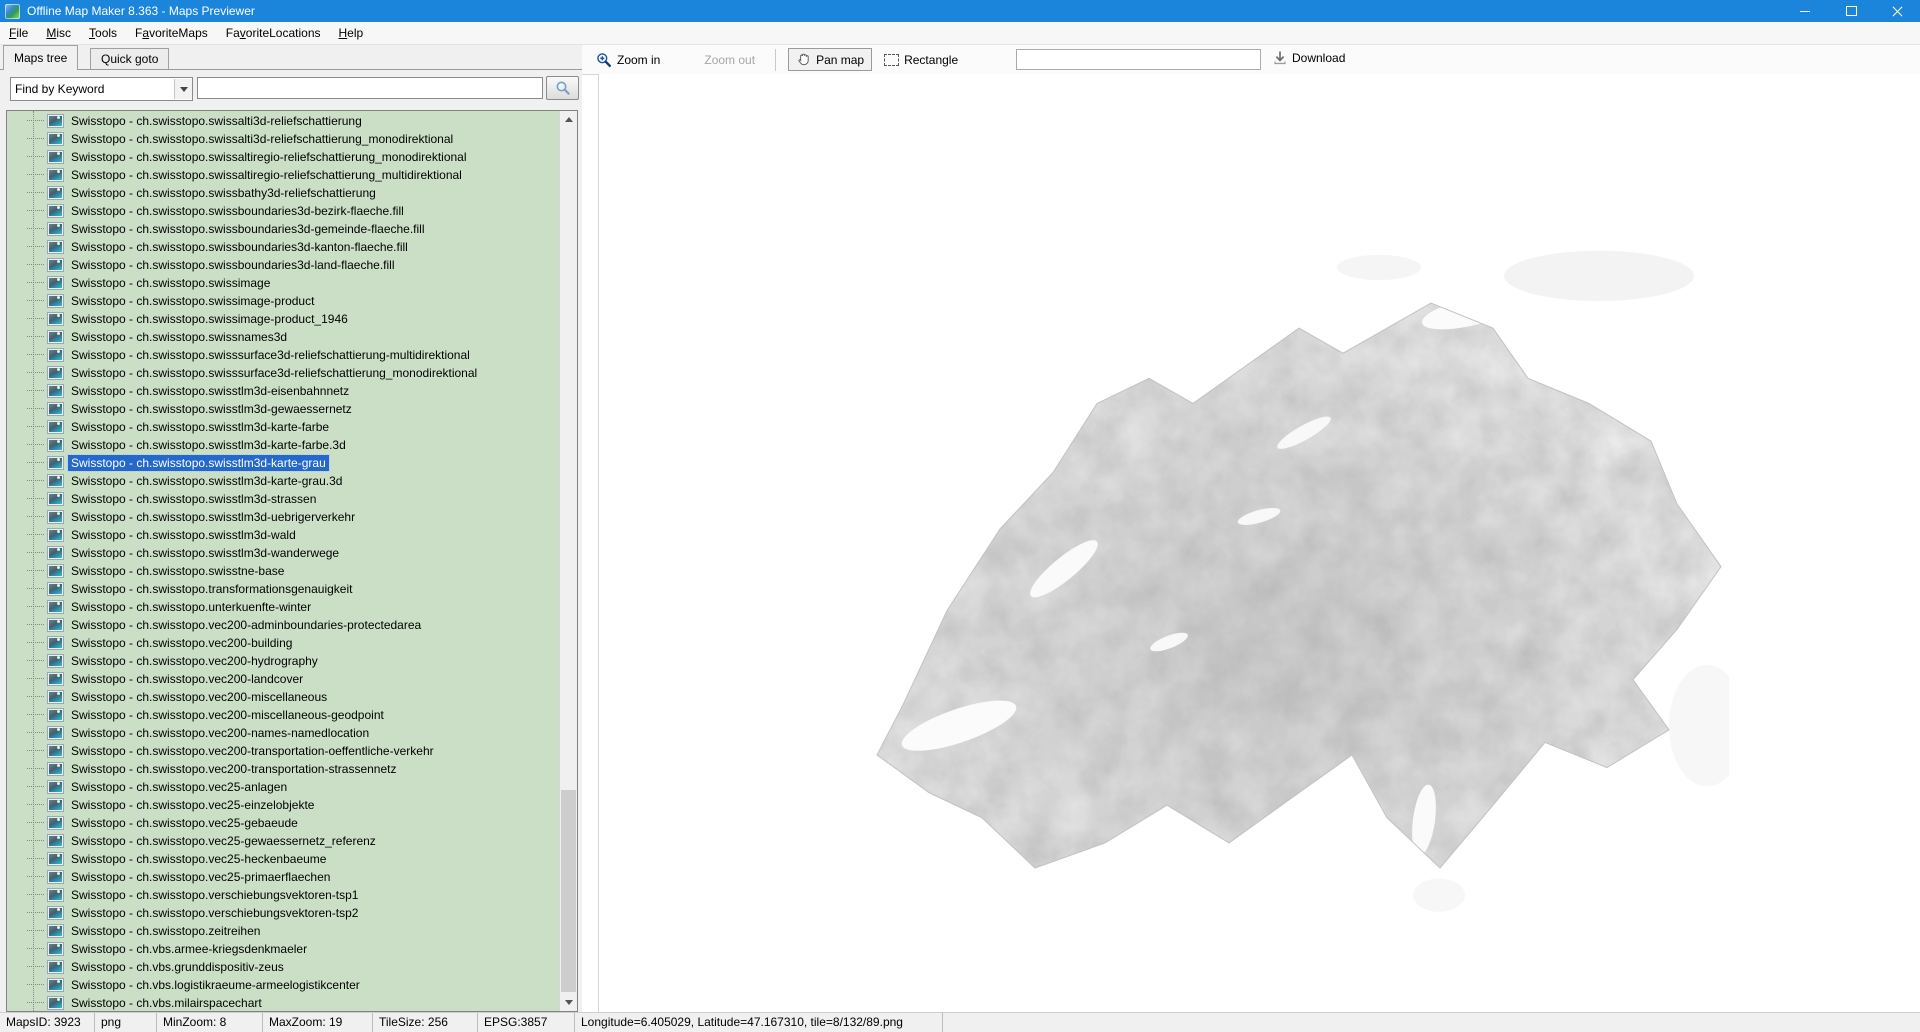  I want to click on tree-item: Swisstopo - ch.swisstopo.swisstne-base, so click(283, 571).